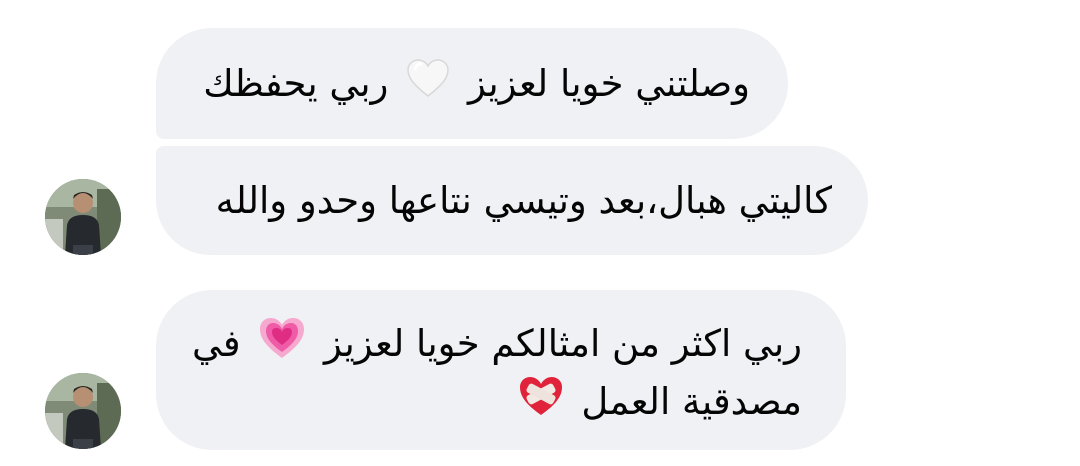 This screenshot has height=466, width=1080. What do you see at coordinates (282, 345) in the screenshot?
I see `growing-heart-icon` at bounding box center [282, 345].